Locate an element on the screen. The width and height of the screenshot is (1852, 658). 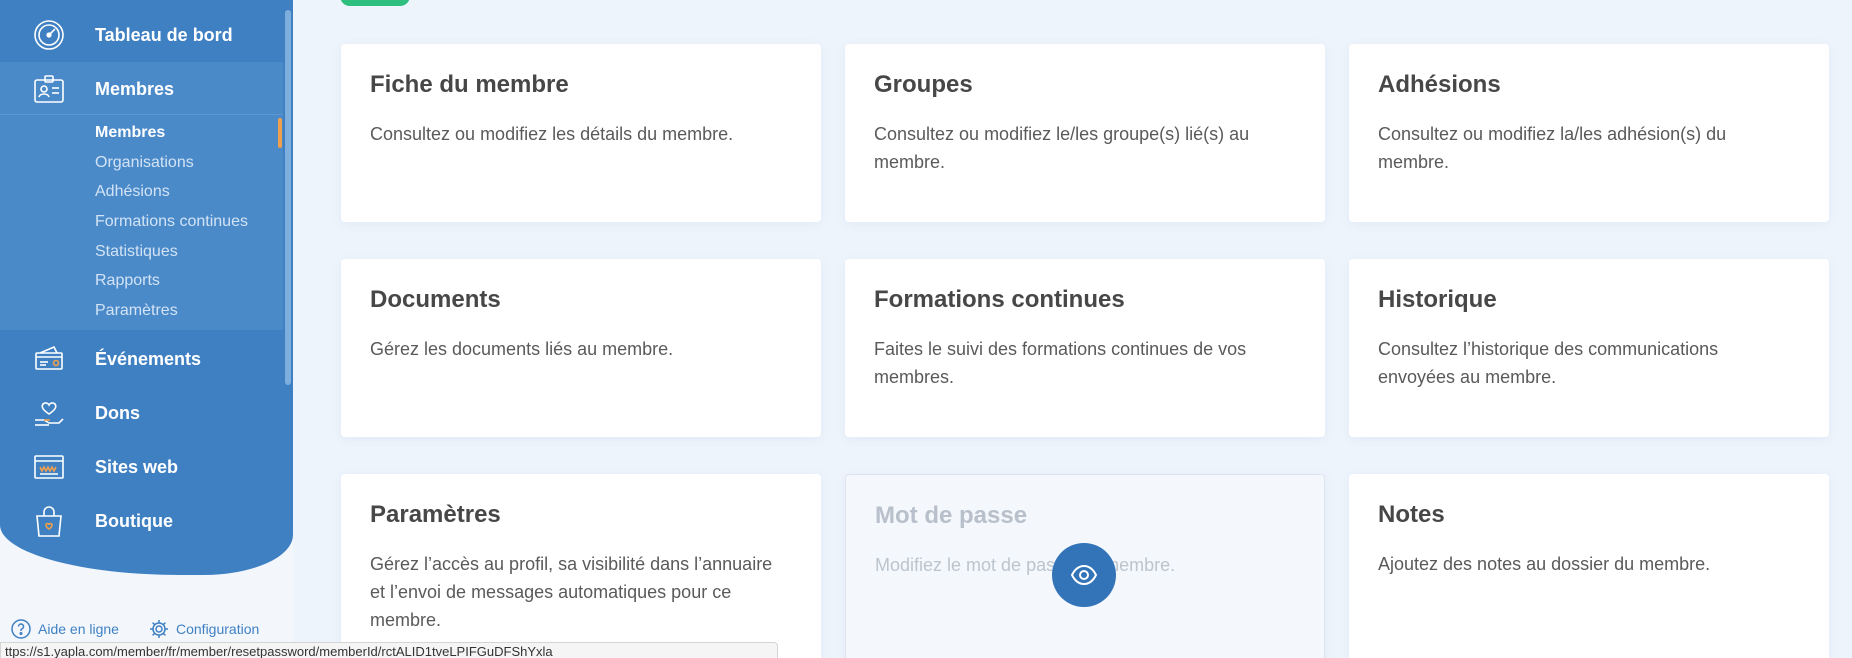
primary-action-button is located at coordinates (375, 3).